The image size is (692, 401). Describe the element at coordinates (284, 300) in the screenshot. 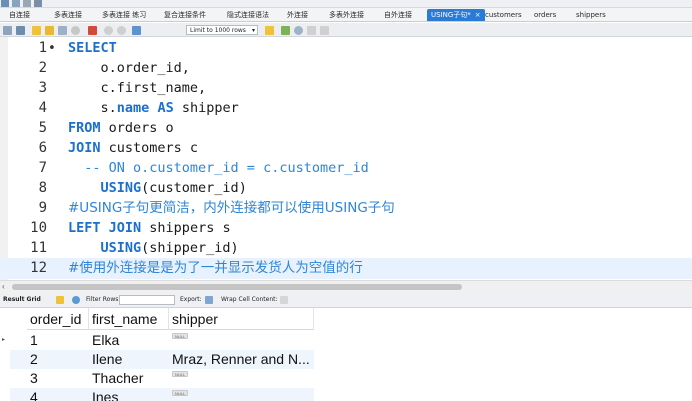

I see `wrap-cell-icon` at that location.